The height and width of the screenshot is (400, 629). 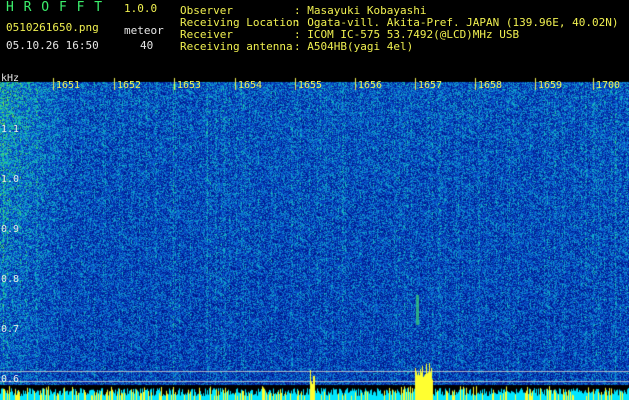 What do you see at coordinates (141, 8) in the screenshot?
I see `app-version: 1.0.0` at bounding box center [141, 8].